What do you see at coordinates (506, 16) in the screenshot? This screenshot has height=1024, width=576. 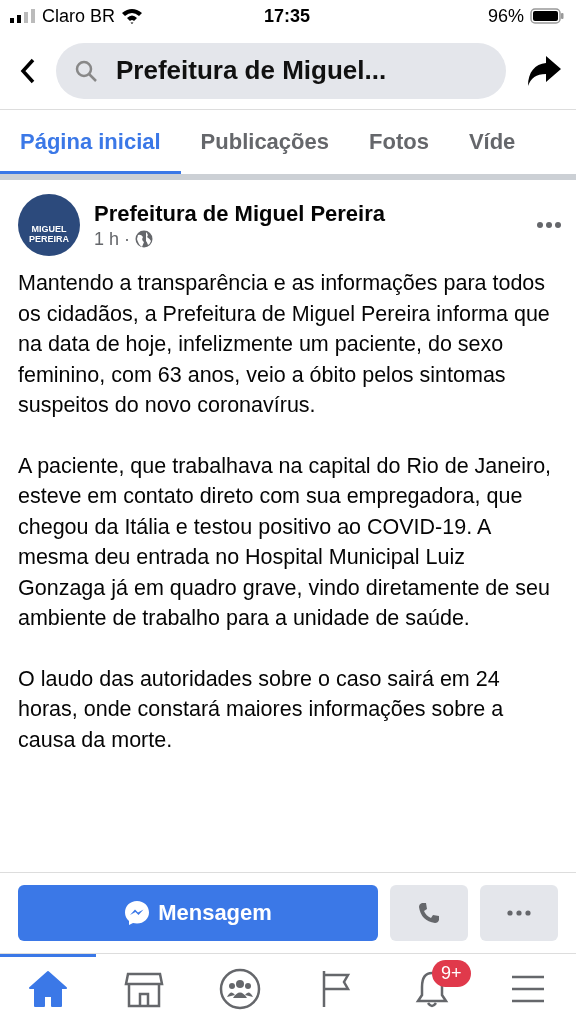 I see `battery-percent: 96%` at bounding box center [506, 16].